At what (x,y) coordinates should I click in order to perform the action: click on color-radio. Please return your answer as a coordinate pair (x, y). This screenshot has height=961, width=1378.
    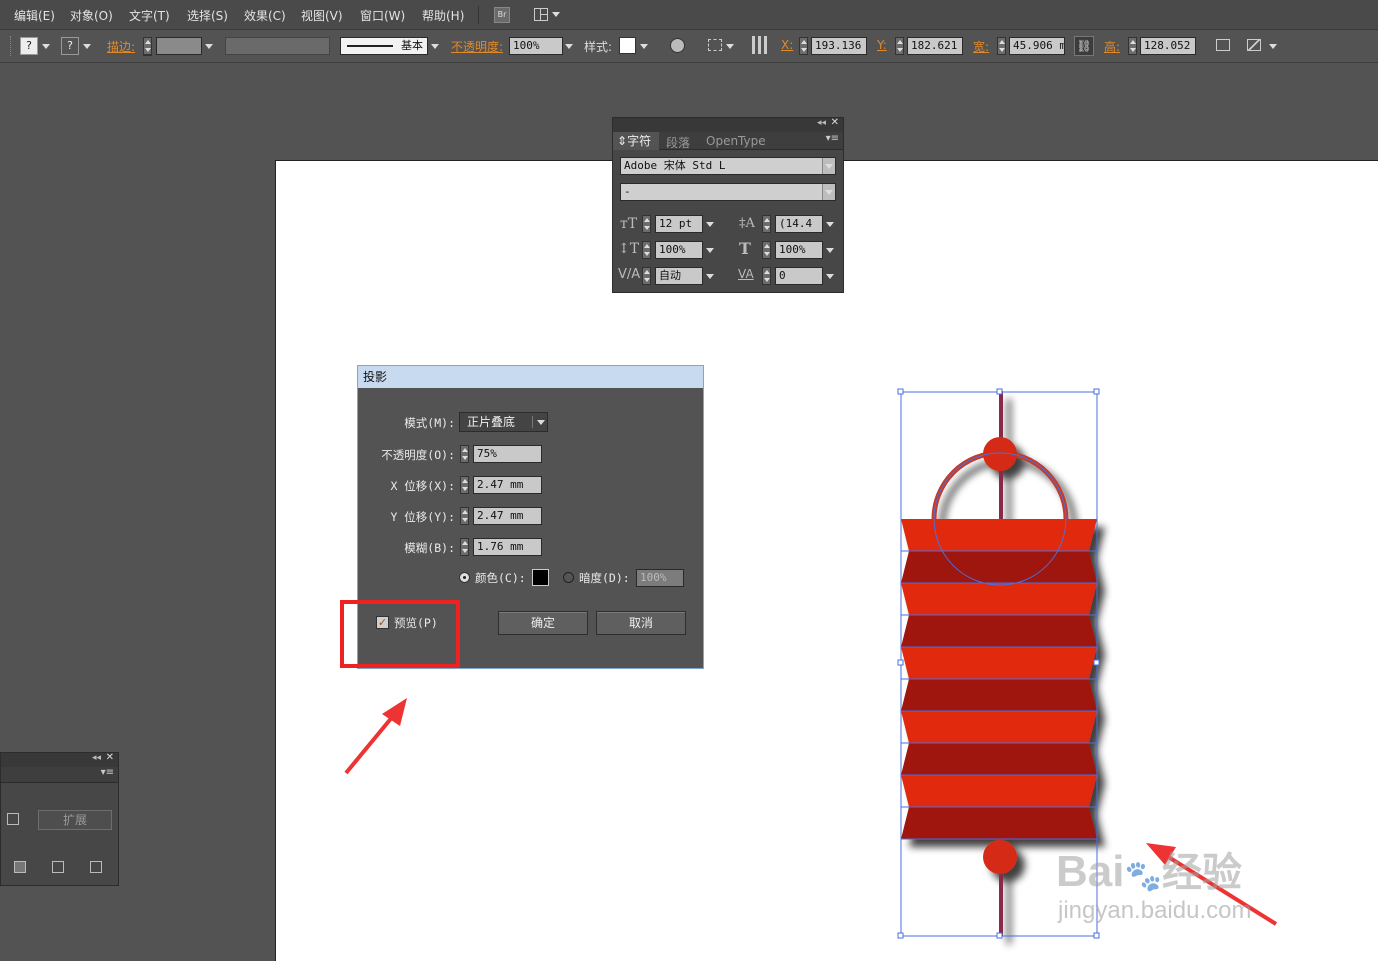
    Looking at the image, I should click on (464, 577).